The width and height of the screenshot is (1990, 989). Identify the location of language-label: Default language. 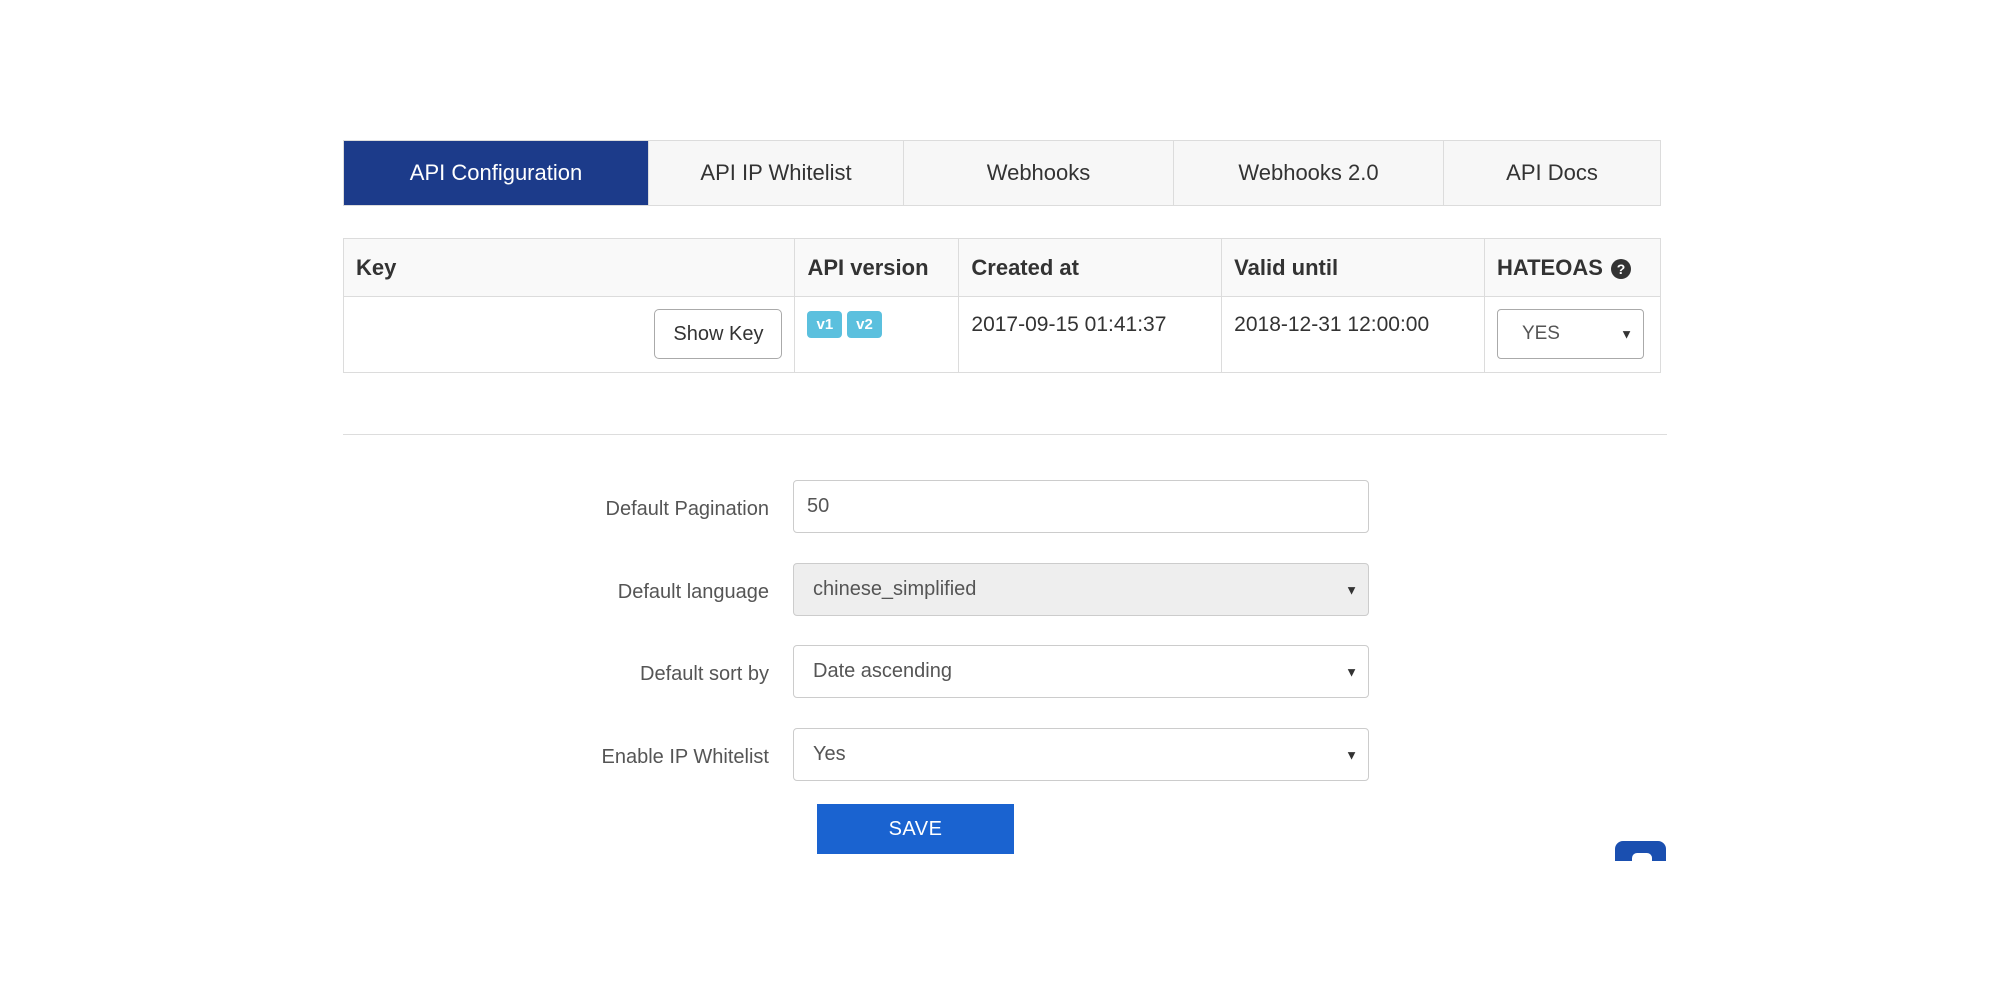
(693, 592).